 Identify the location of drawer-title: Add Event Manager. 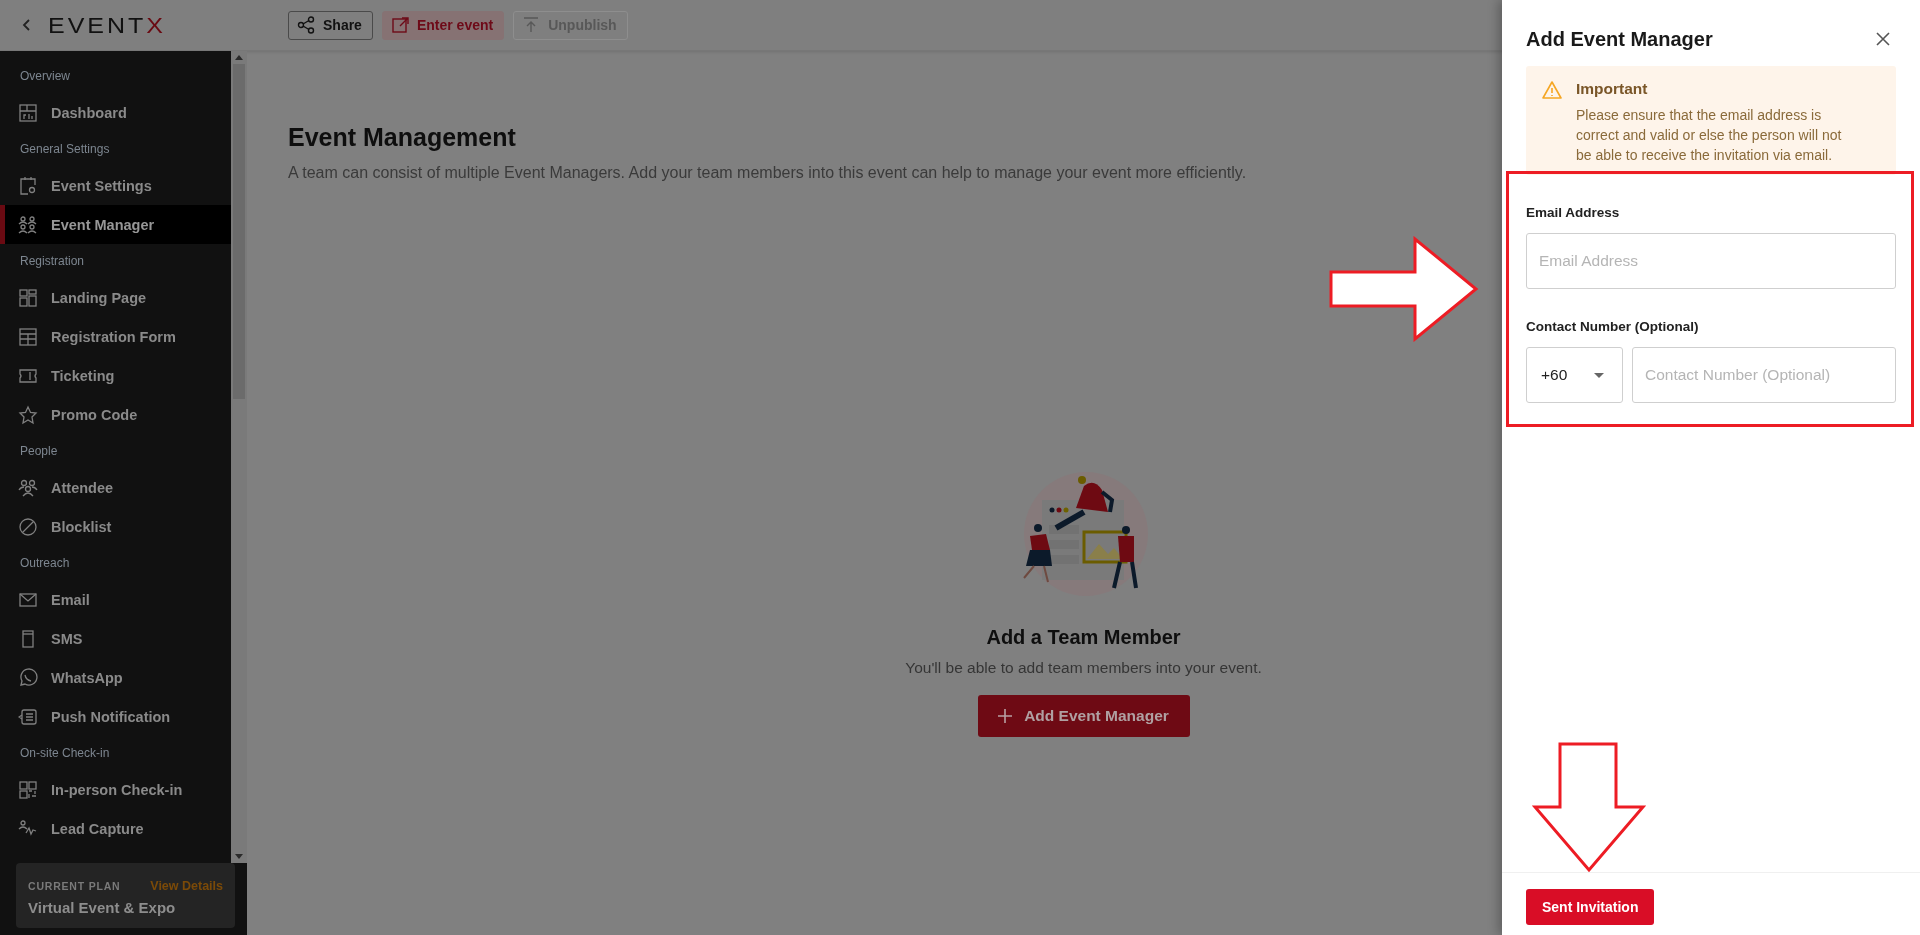
(1619, 39).